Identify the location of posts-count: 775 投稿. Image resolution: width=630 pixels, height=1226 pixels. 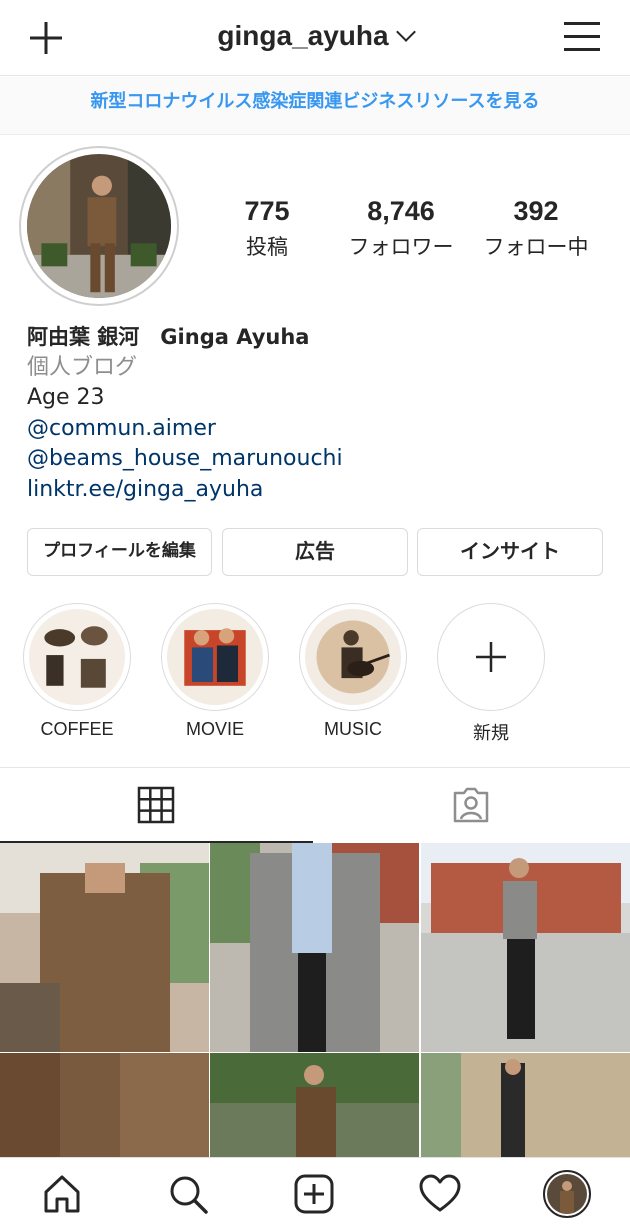
(267, 228).